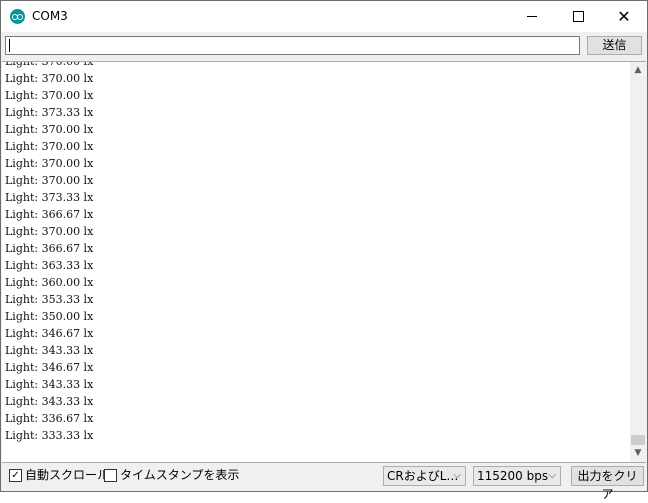  I want to click on output-line: Light: 350.00 lx, so click(49, 316).